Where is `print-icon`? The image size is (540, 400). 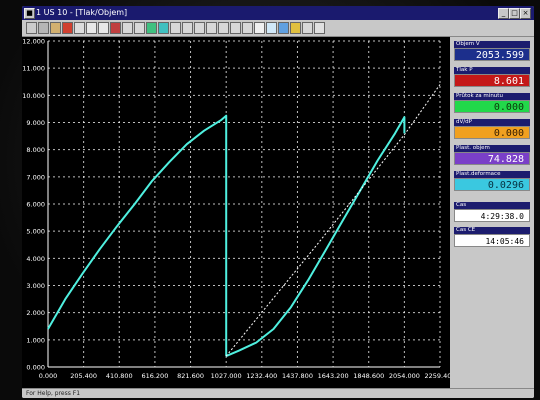 print-icon is located at coordinates (79, 28).